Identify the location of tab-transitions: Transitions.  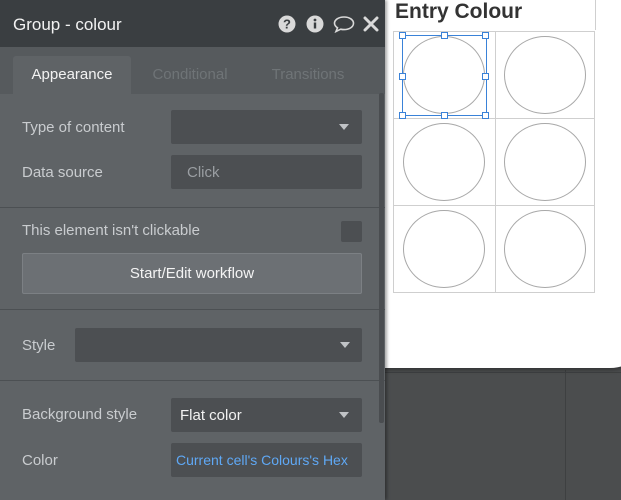
(308, 75).